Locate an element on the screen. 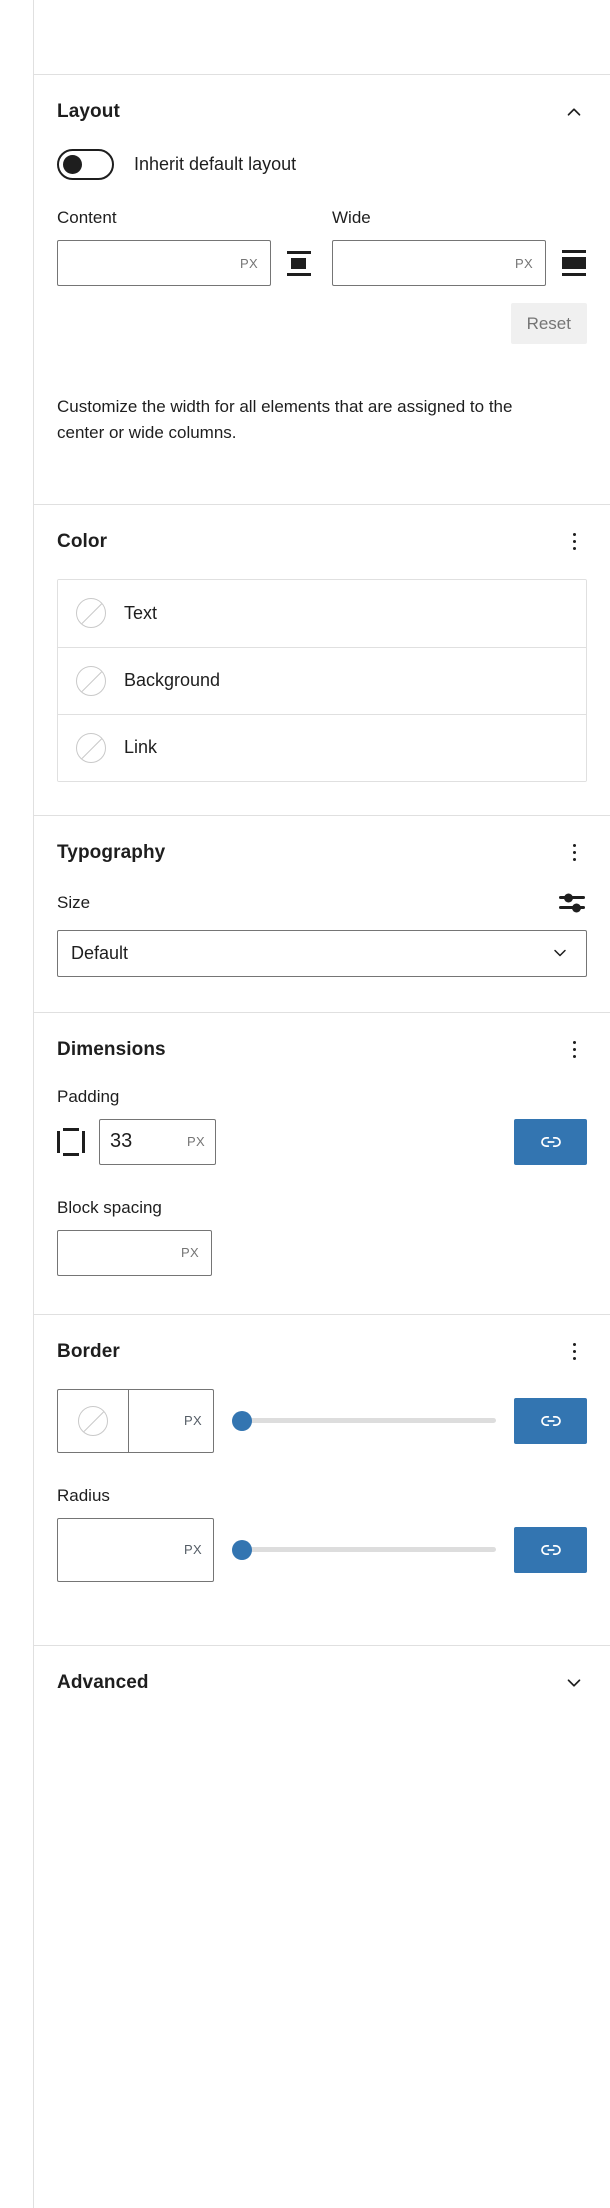  panel-color: Color Text Background Link is located at coordinates (322, 642).